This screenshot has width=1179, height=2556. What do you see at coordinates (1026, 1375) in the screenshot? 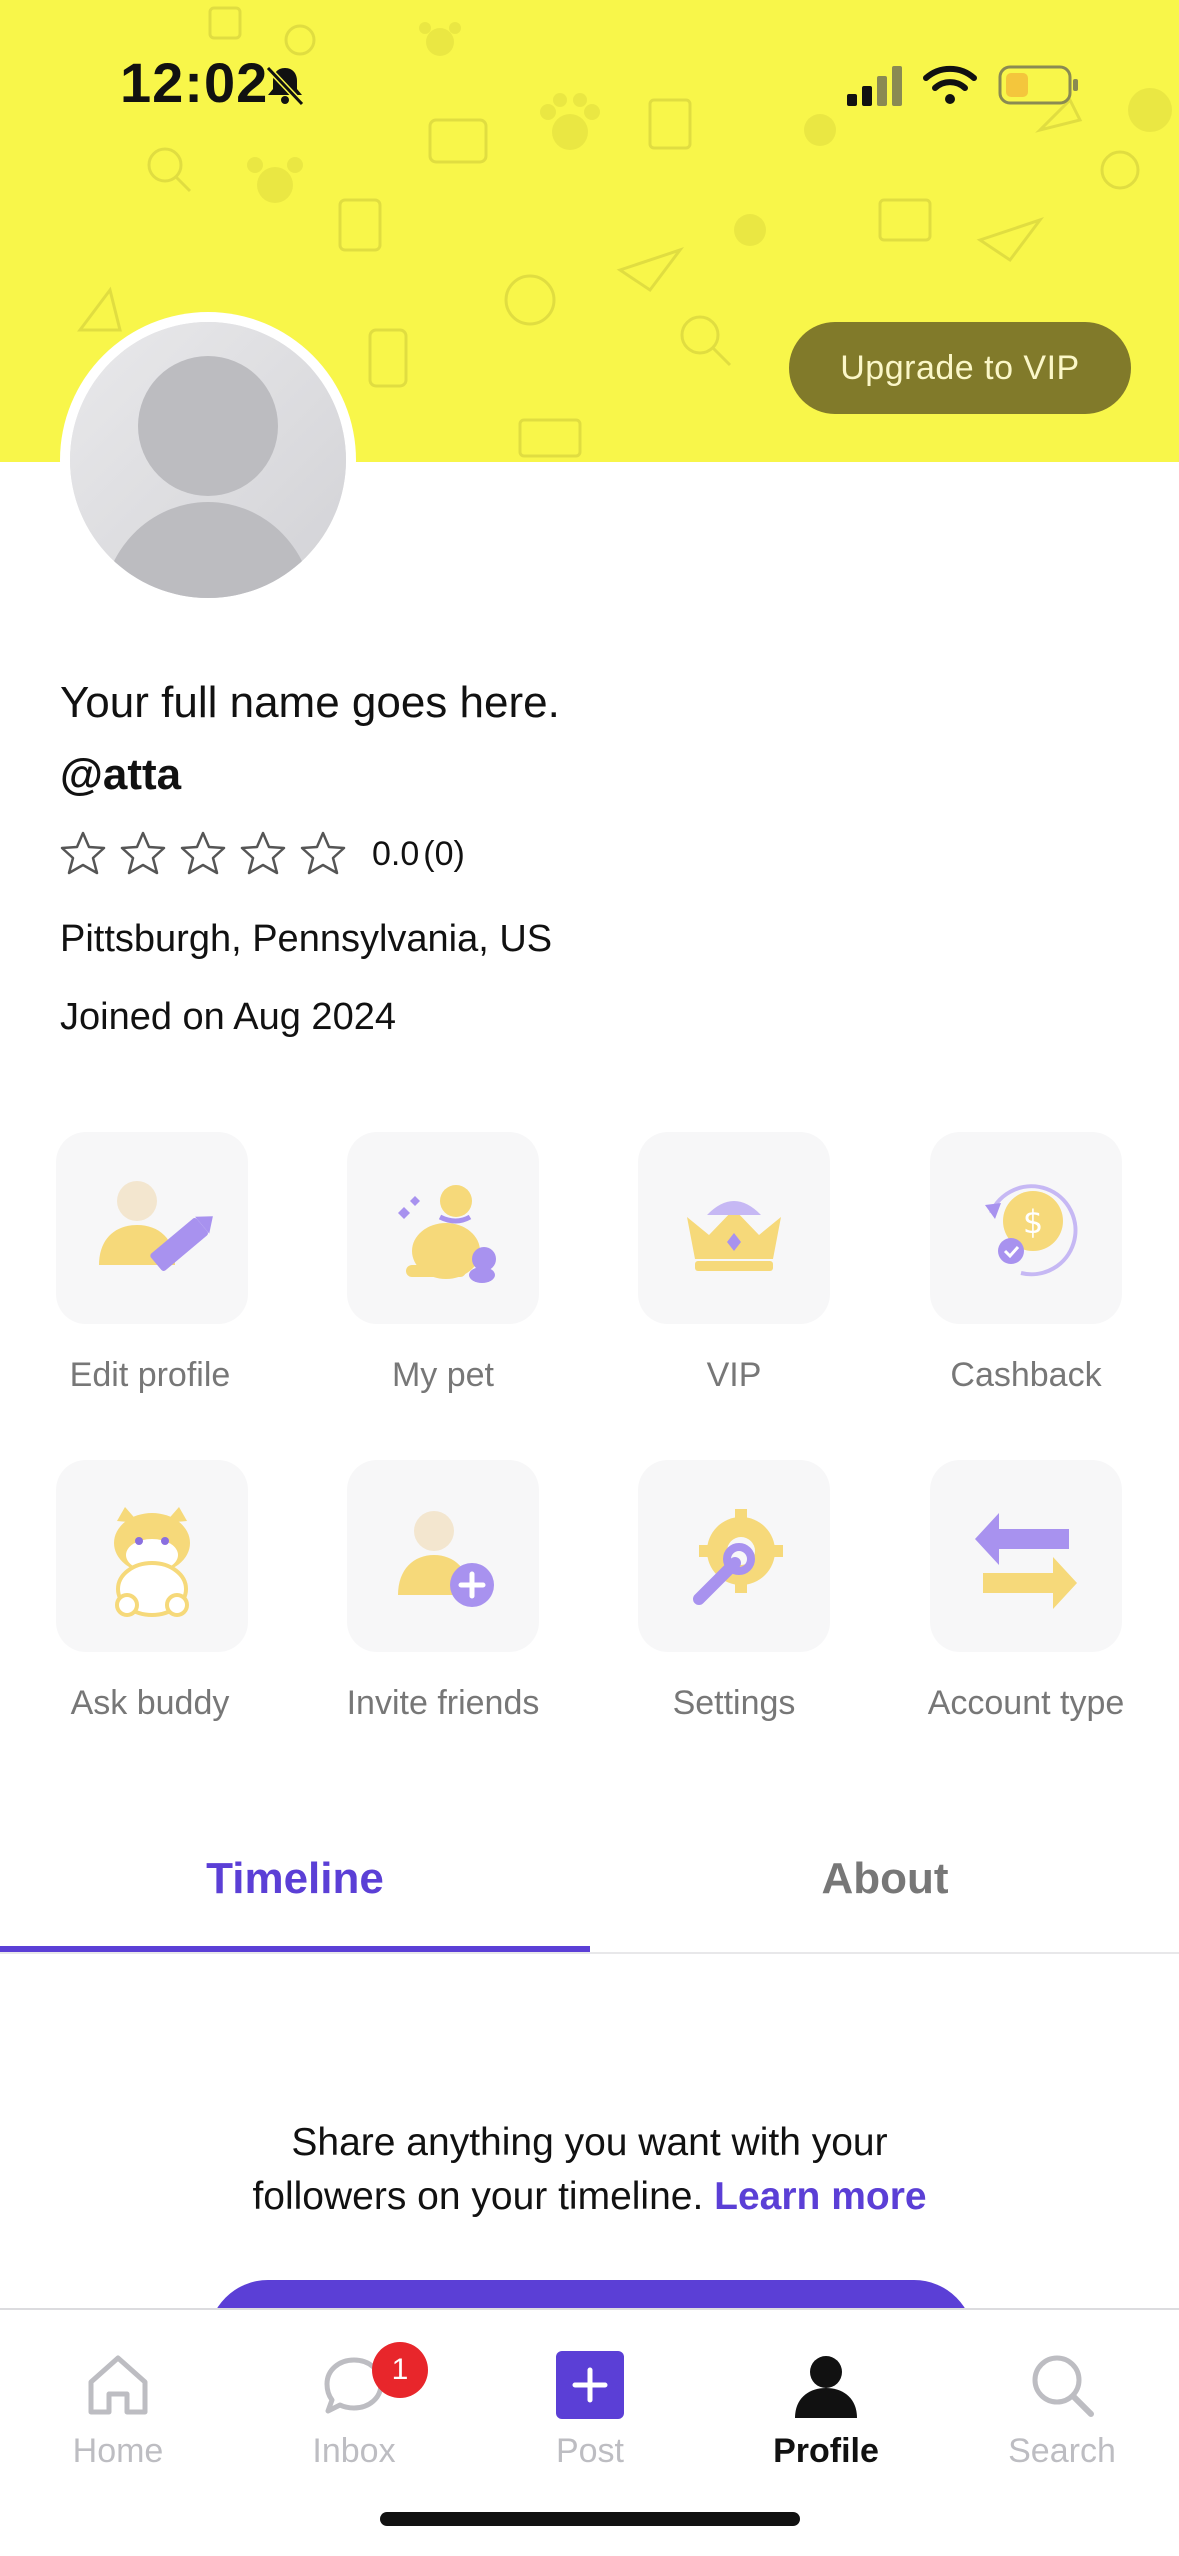
I see `cashback-label: Cashback` at bounding box center [1026, 1375].